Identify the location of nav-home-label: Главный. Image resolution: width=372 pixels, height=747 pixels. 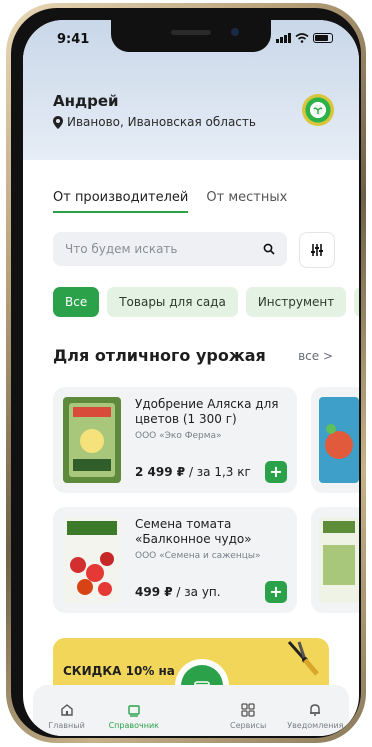
(66, 725).